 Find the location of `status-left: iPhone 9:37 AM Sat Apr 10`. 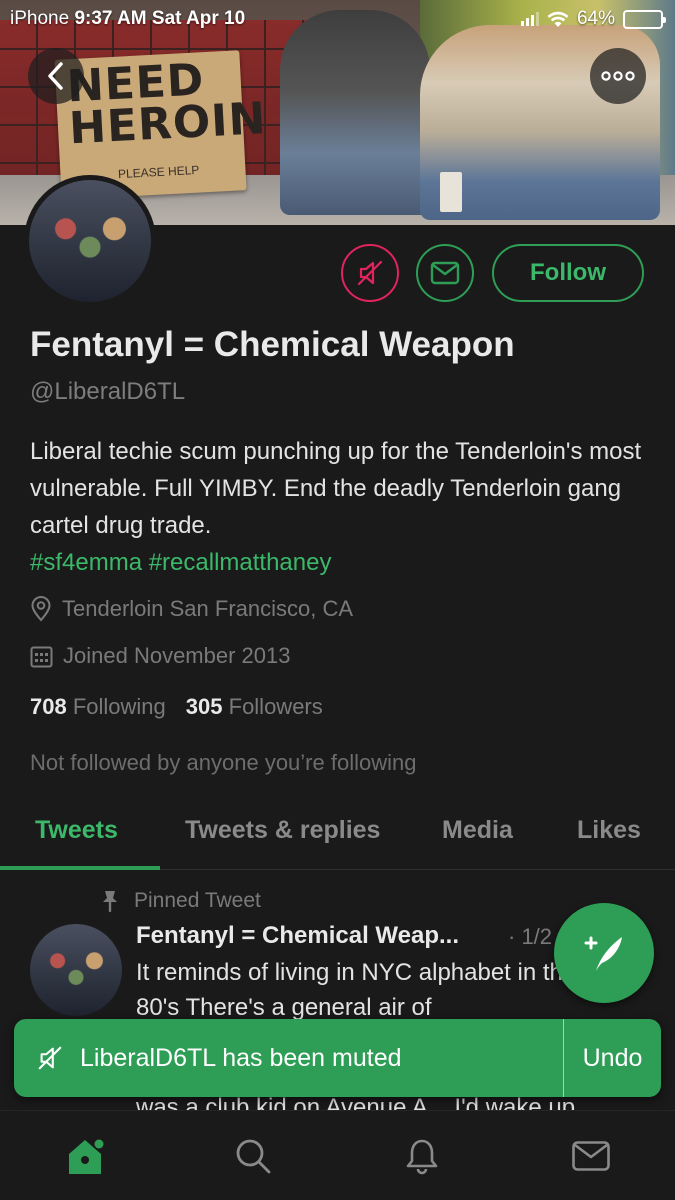

status-left: iPhone 9:37 AM Sat Apr 10 is located at coordinates (127, 19).